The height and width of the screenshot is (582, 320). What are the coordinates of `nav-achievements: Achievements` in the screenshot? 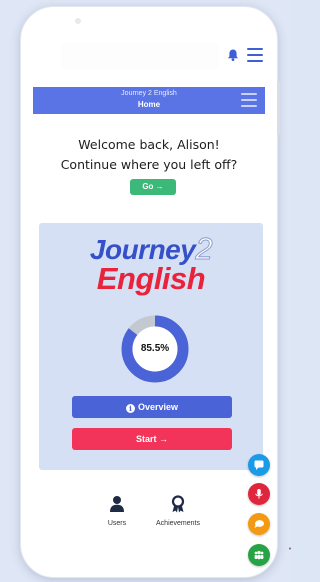 It's located at (178, 517).